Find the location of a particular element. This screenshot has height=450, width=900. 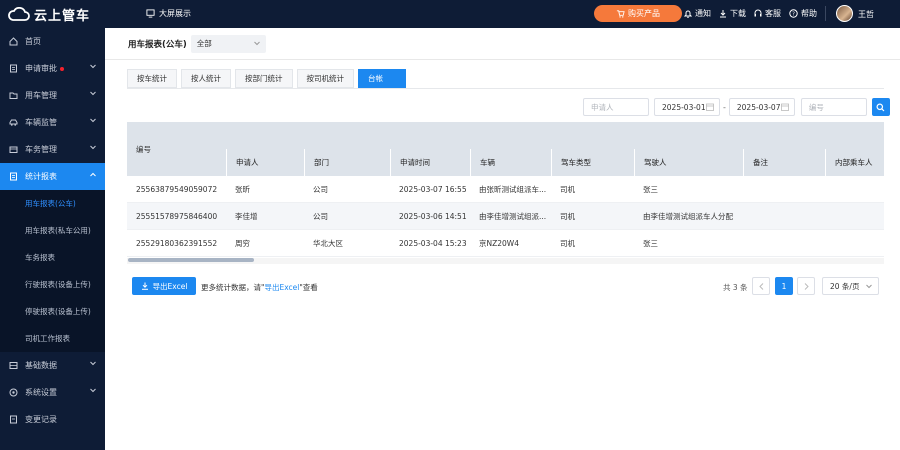

export-excel-link: 导出Excel is located at coordinates (281, 287).